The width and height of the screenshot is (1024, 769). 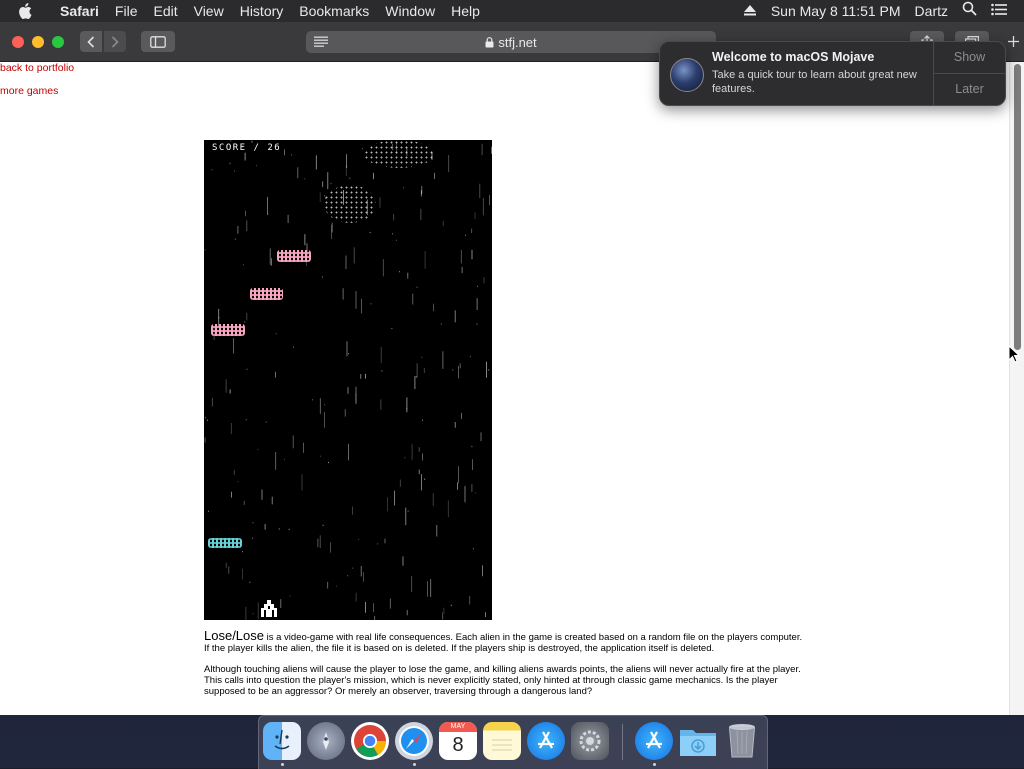 What do you see at coordinates (465, 11) in the screenshot?
I see `menu-help: Help` at bounding box center [465, 11].